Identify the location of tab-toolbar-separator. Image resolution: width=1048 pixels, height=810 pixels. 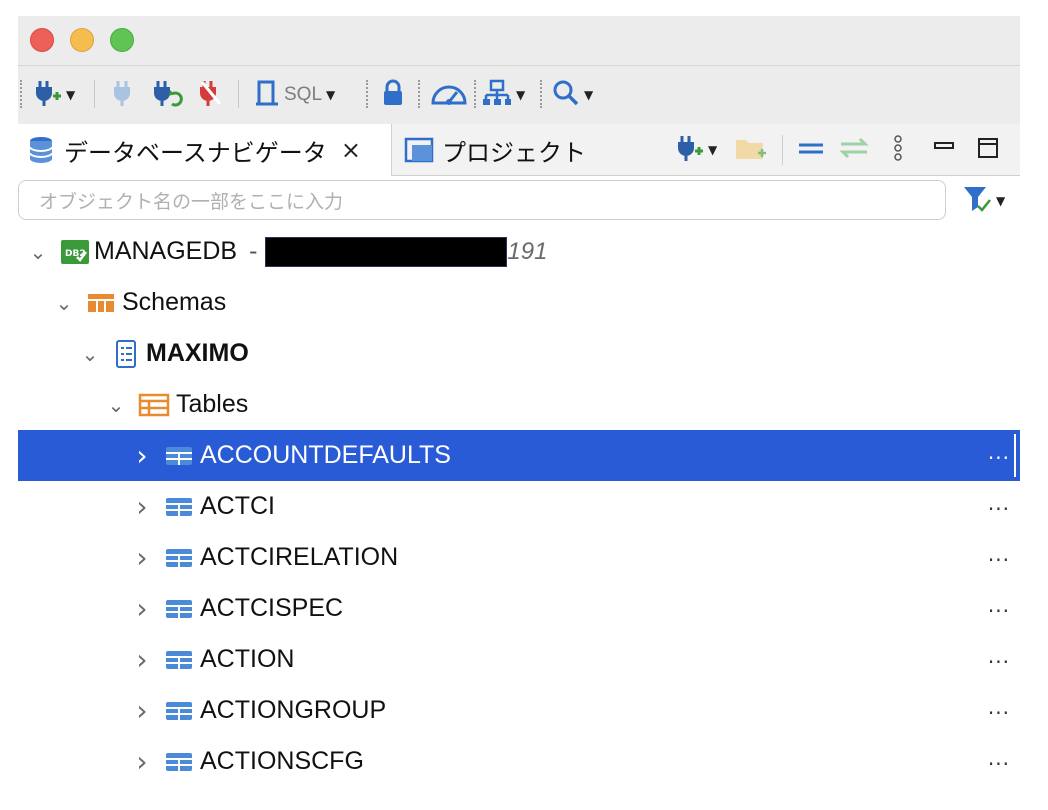
(782, 150).